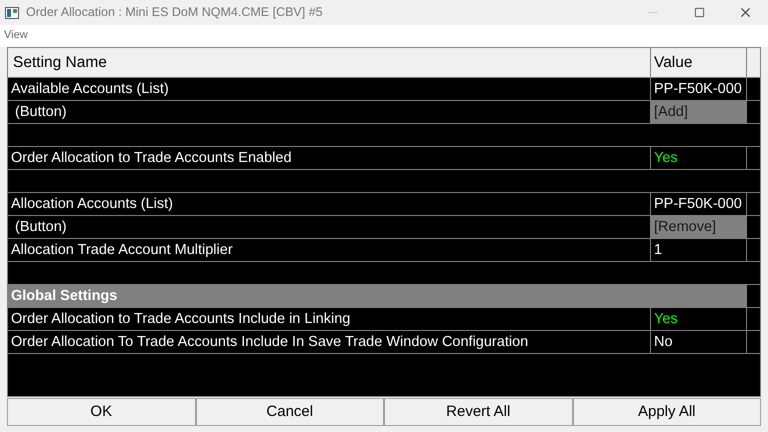 The width and height of the screenshot is (768, 432). What do you see at coordinates (699, 12) in the screenshot?
I see `maximize-icon` at bounding box center [699, 12].